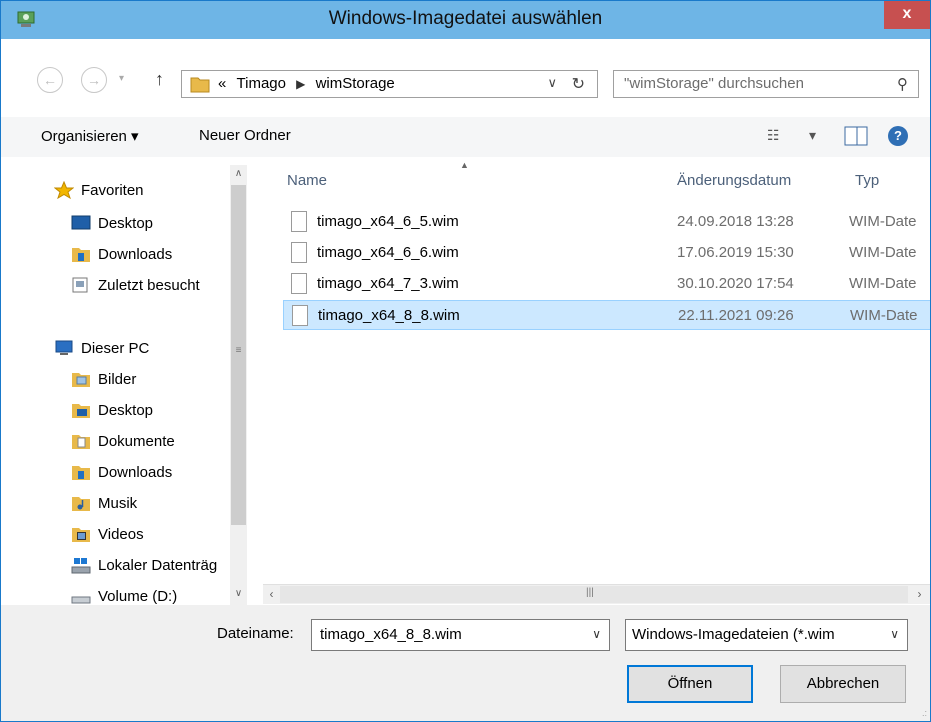 This screenshot has width=931, height=722. I want to click on file-date: 17.06.2019 15:30, so click(735, 252).